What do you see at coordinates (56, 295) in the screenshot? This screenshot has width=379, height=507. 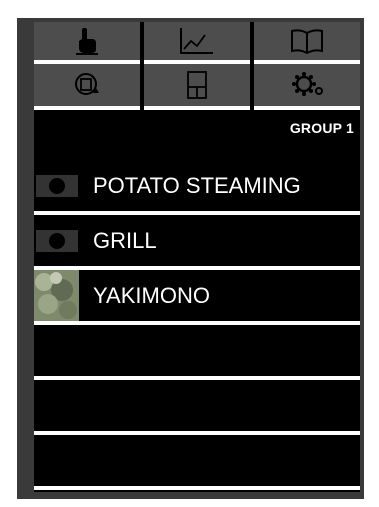 I see `photo-thumbnail` at bounding box center [56, 295].